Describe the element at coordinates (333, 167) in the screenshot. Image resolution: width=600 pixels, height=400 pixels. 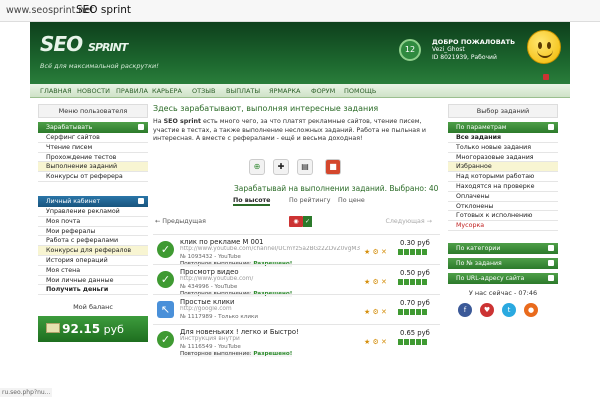
I see `stop-icon: ■` at that location.